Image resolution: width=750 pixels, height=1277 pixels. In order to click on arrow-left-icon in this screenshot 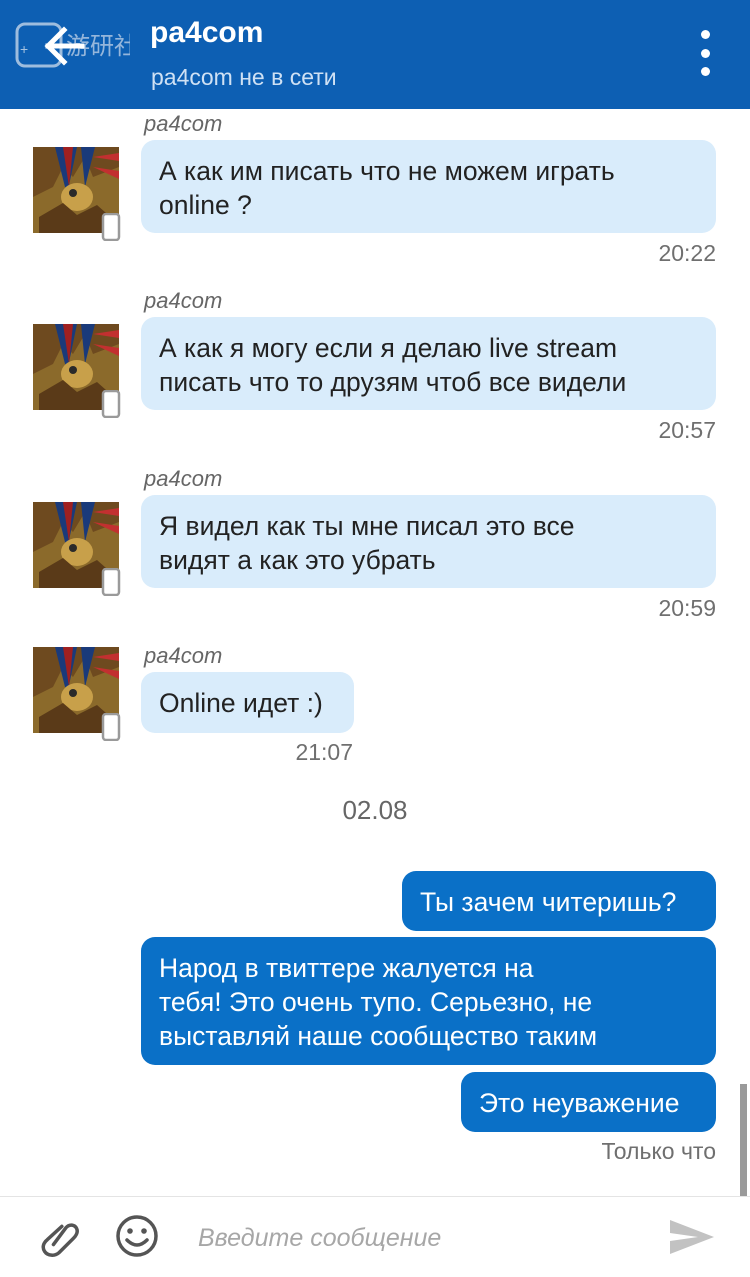, I will do `click(64, 46)`.